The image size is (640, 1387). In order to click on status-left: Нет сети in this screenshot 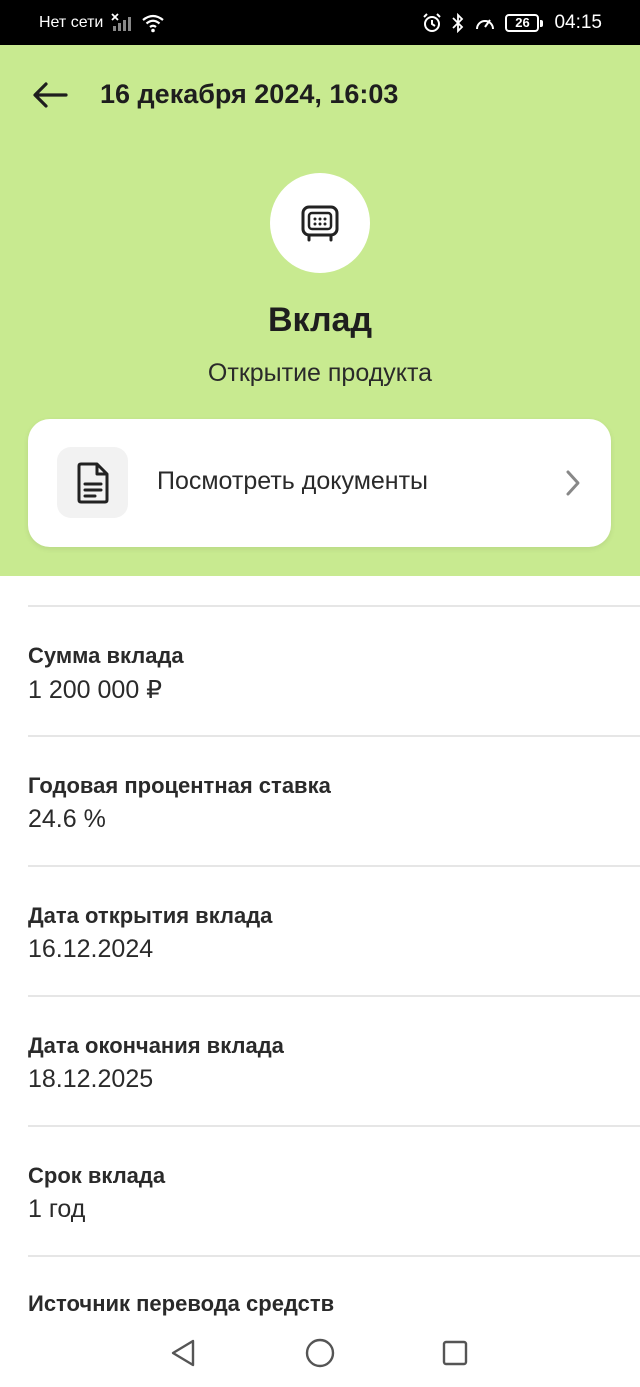, I will do `click(102, 22)`.